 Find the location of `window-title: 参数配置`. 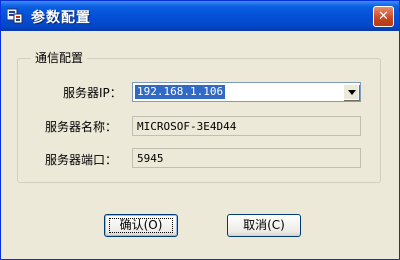

window-title: 参数配置 is located at coordinates (61, 18).